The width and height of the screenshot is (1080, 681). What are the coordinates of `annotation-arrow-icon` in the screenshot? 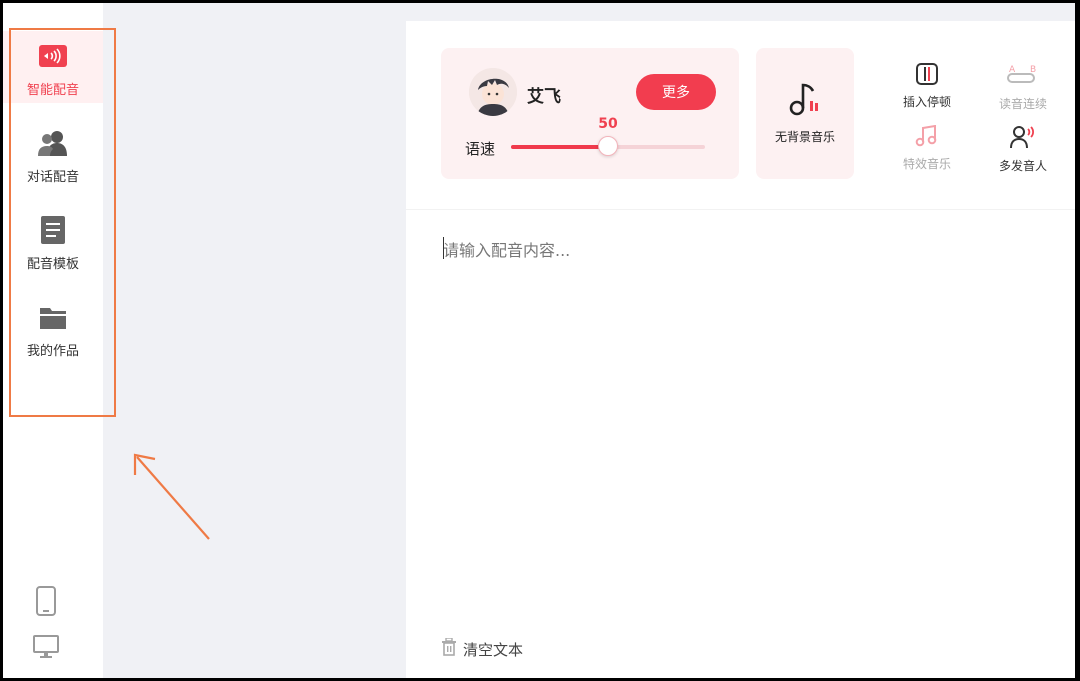 It's located at (171, 496).